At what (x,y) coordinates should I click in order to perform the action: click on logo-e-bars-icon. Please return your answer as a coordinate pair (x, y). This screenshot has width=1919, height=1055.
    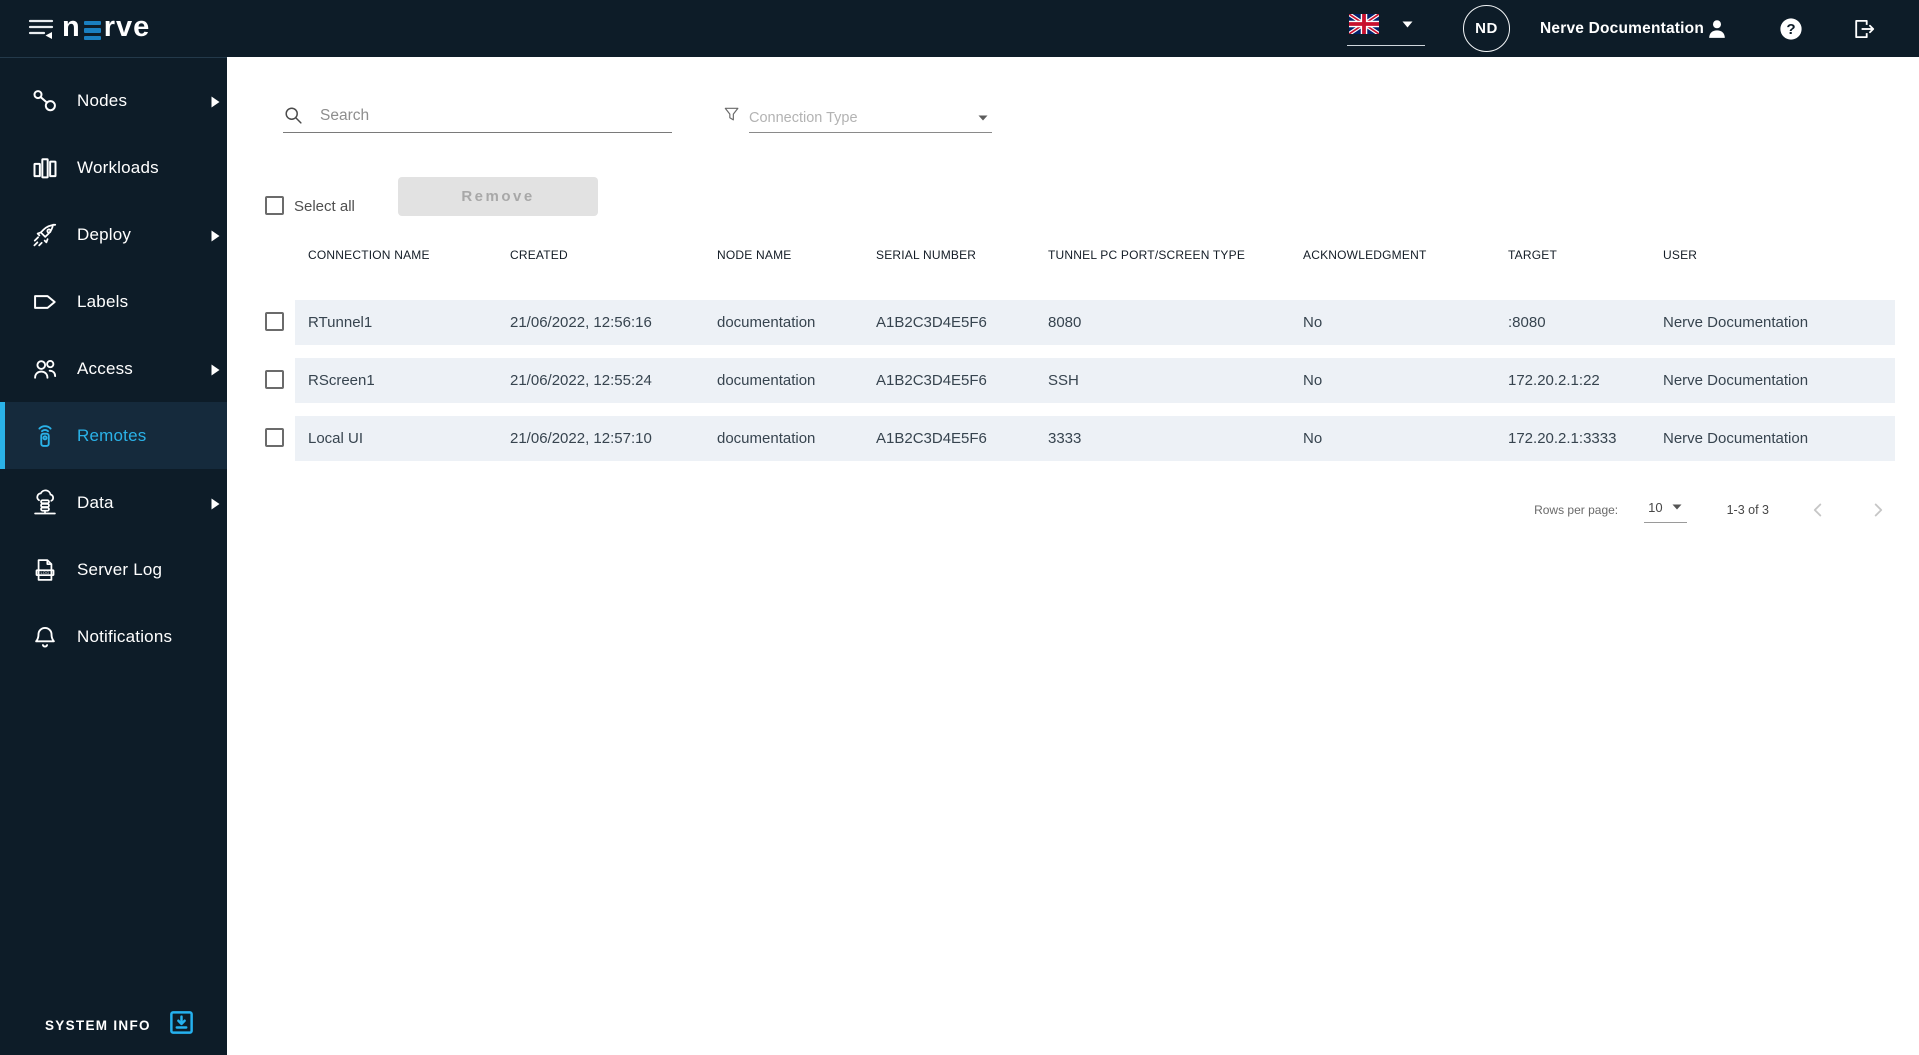
    Looking at the image, I should click on (92, 28).